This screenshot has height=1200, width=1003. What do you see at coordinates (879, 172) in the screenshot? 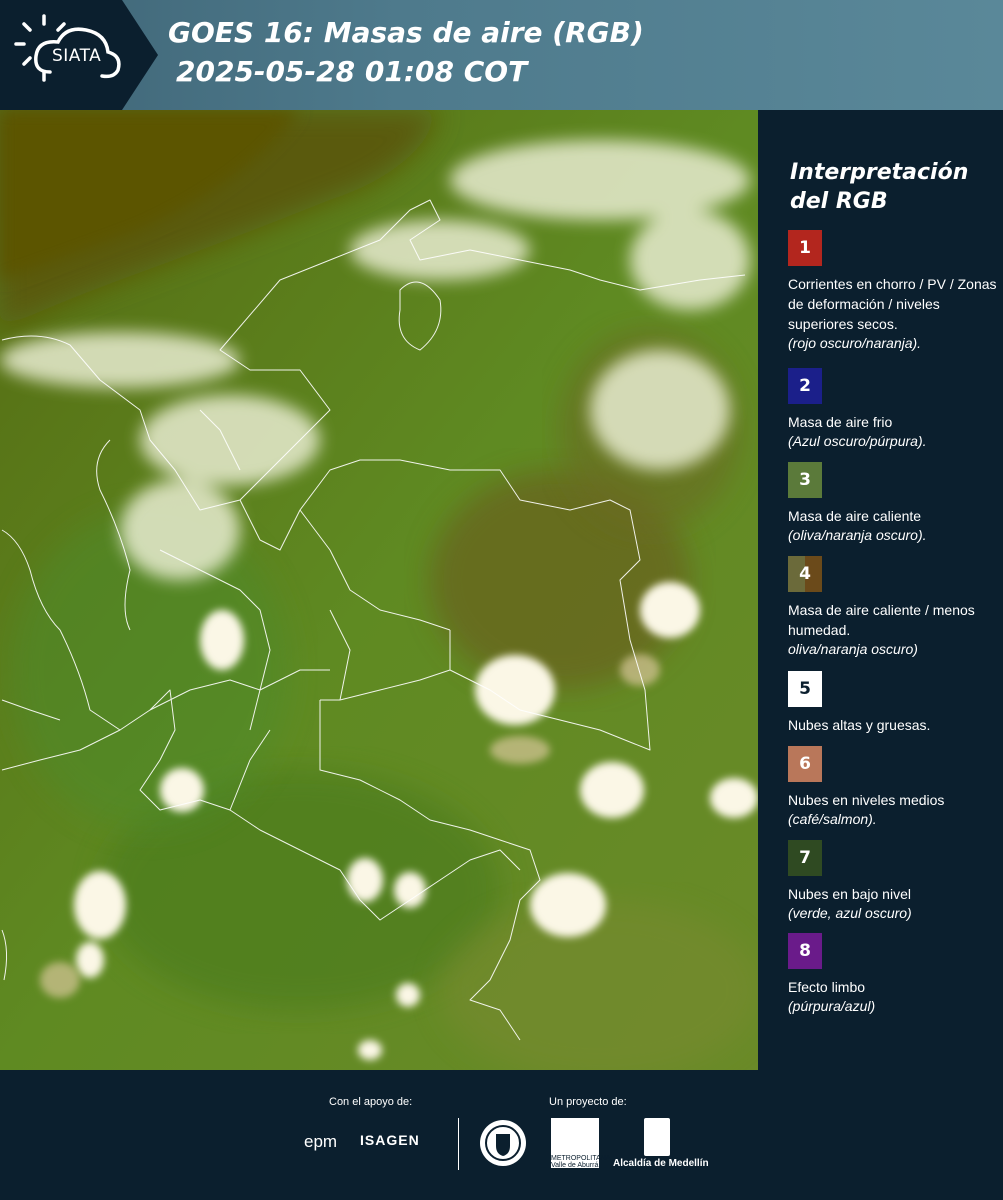
I see `legend-title-line1: Interpretación` at bounding box center [879, 172].